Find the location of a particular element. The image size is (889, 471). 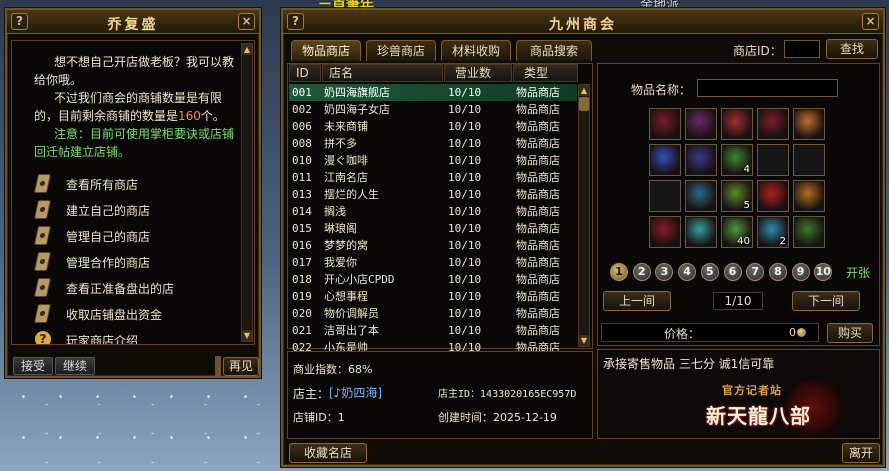

prev-shop-button: 上一间 is located at coordinates (637, 301).